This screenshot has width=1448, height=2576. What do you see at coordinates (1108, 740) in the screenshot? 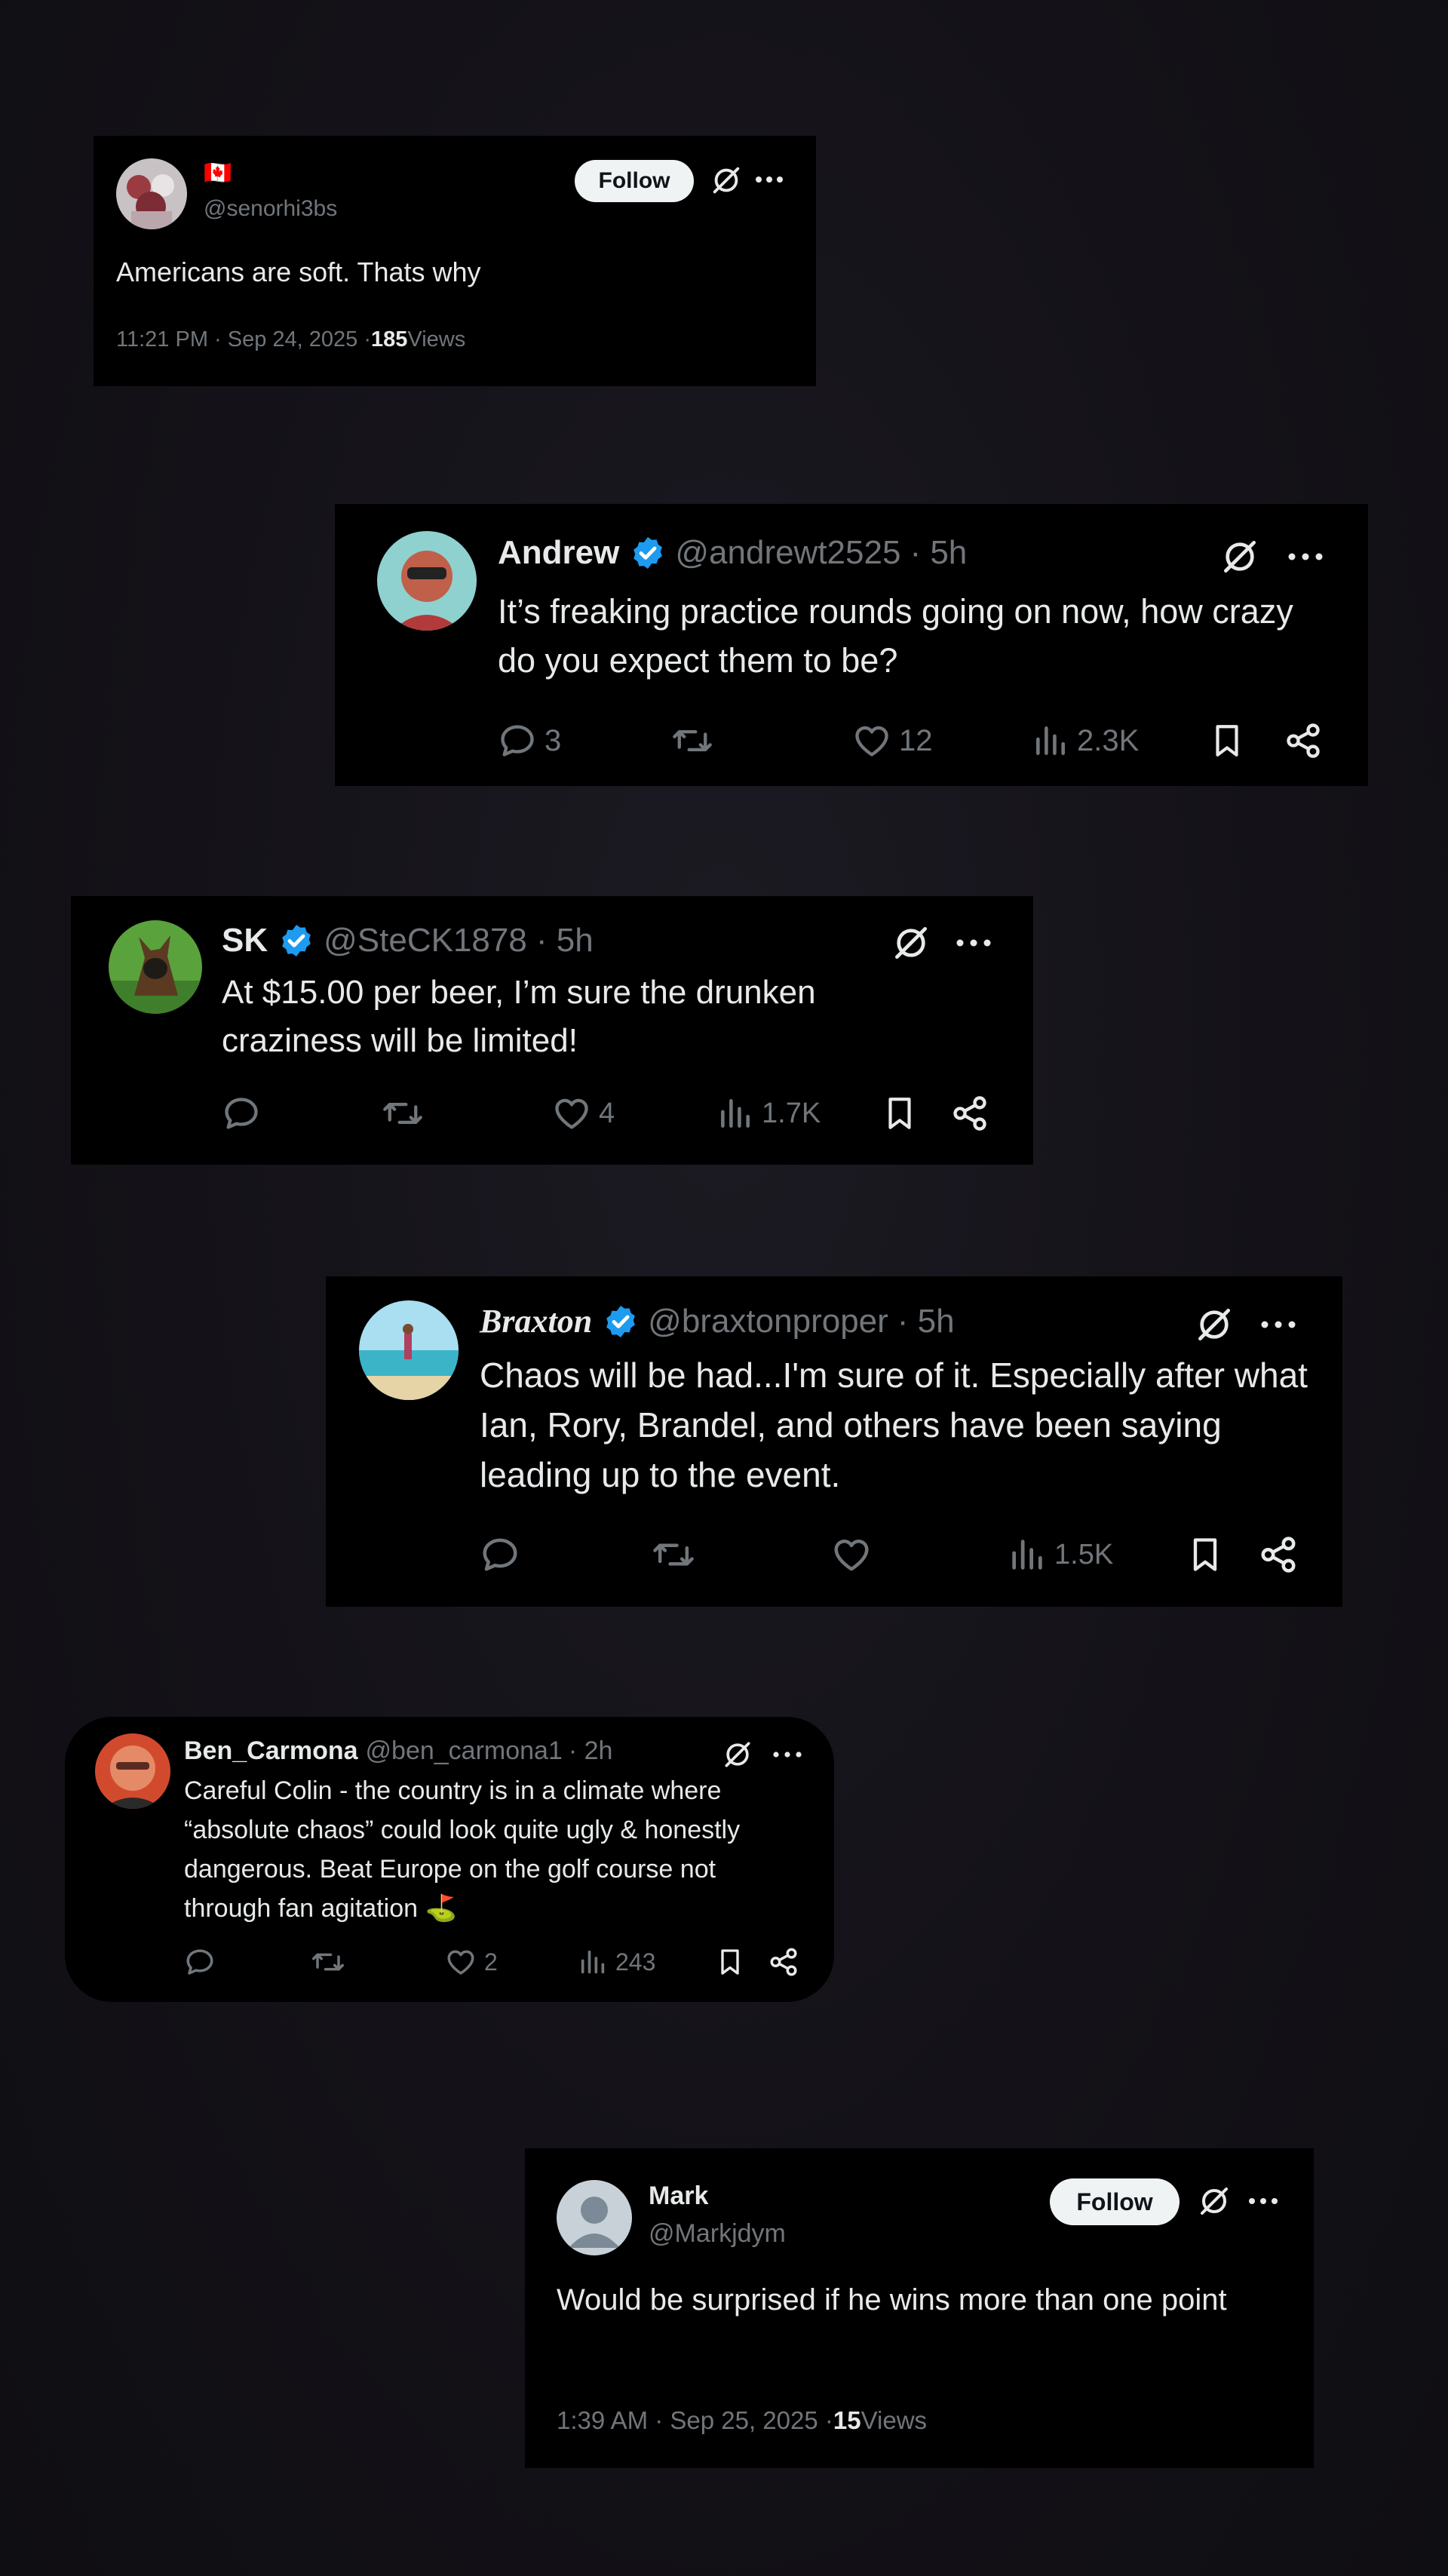
I see `views-count: 2.3K` at bounding box center [1108, 740].